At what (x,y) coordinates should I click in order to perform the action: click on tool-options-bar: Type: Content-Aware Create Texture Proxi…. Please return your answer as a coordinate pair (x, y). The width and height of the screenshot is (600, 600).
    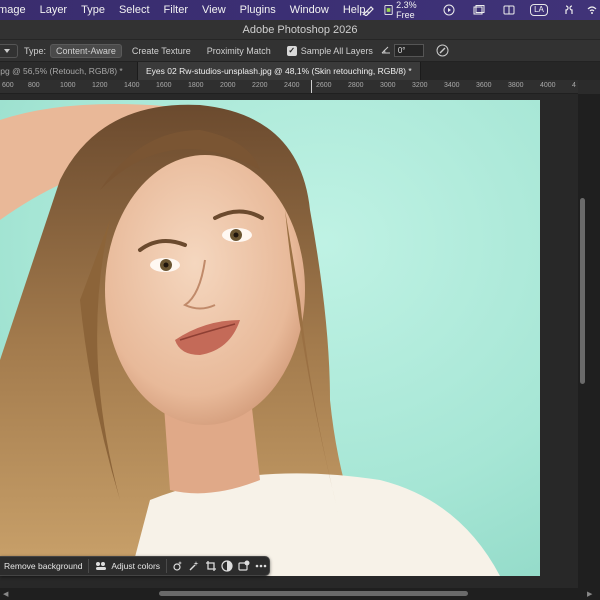
    Looking at the image, I should click on (300, 51).